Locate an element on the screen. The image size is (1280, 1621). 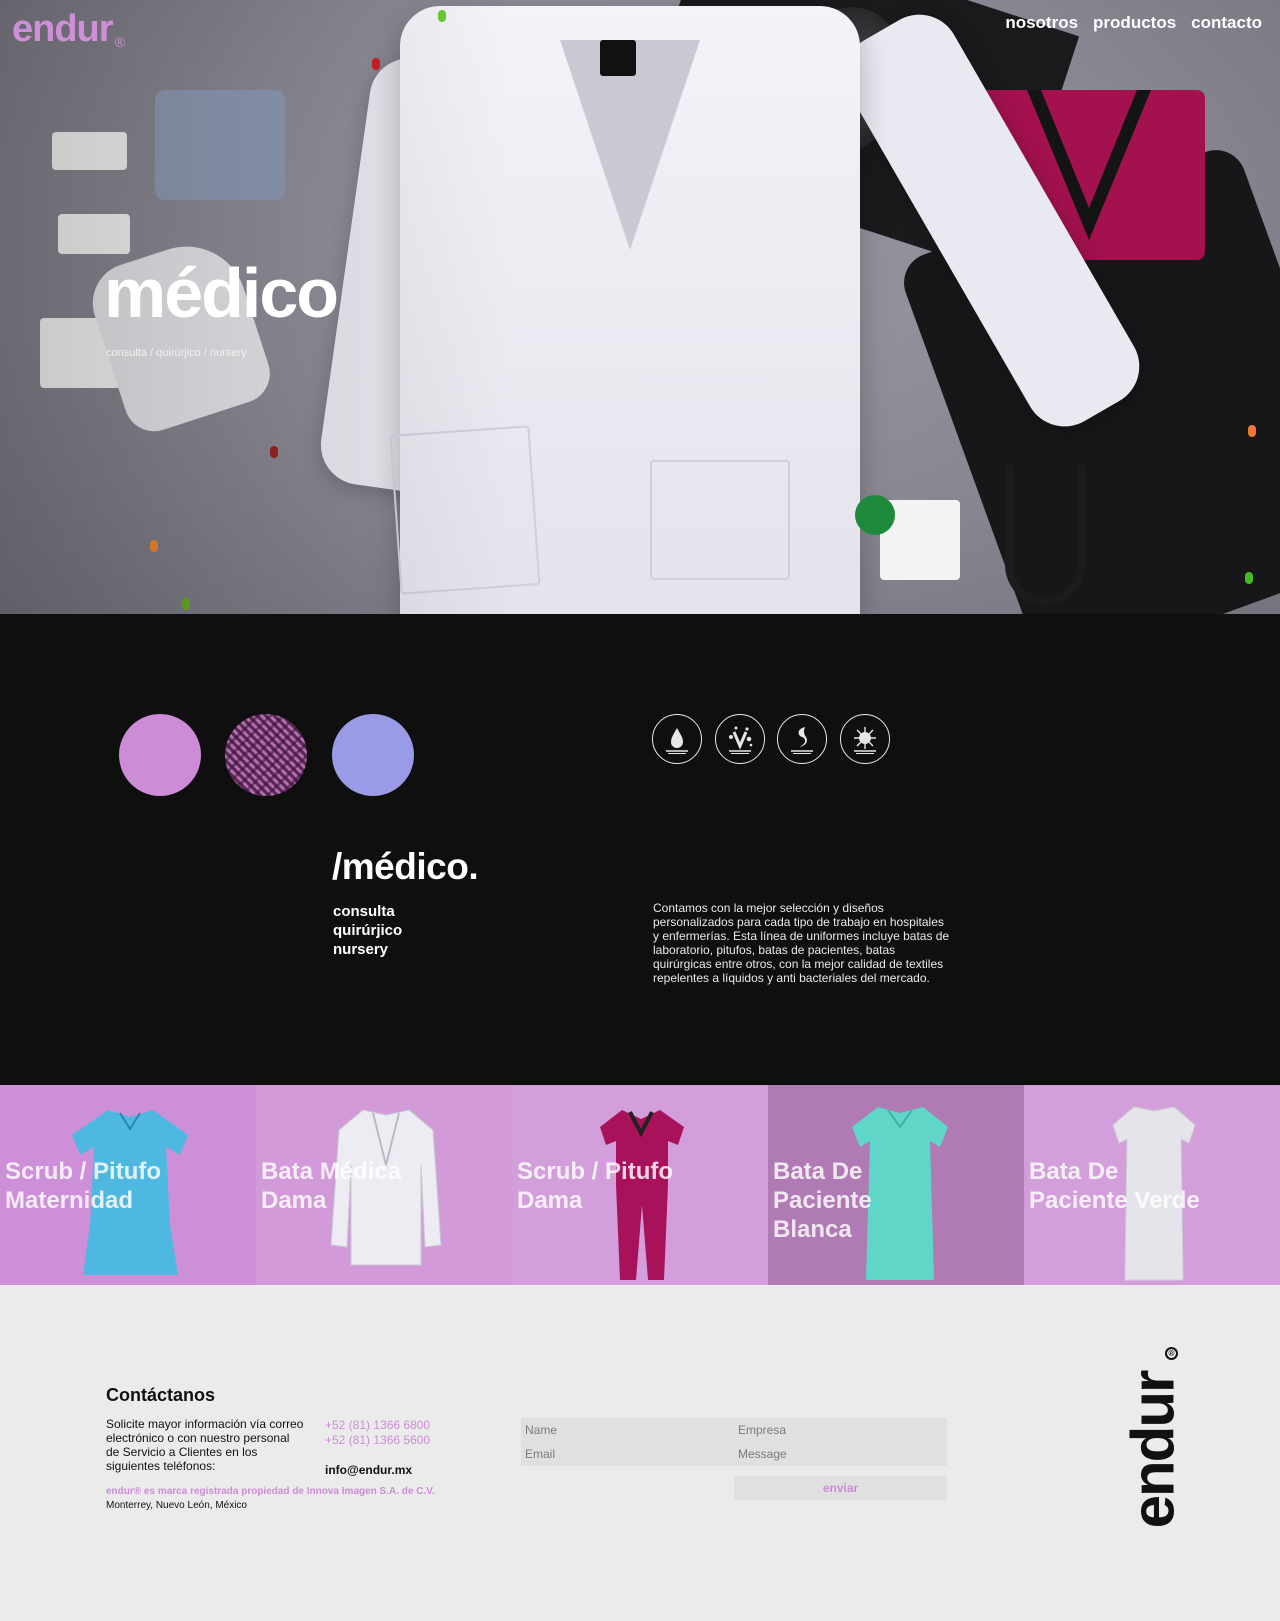
company-field is located at coordinates (834, 1430).